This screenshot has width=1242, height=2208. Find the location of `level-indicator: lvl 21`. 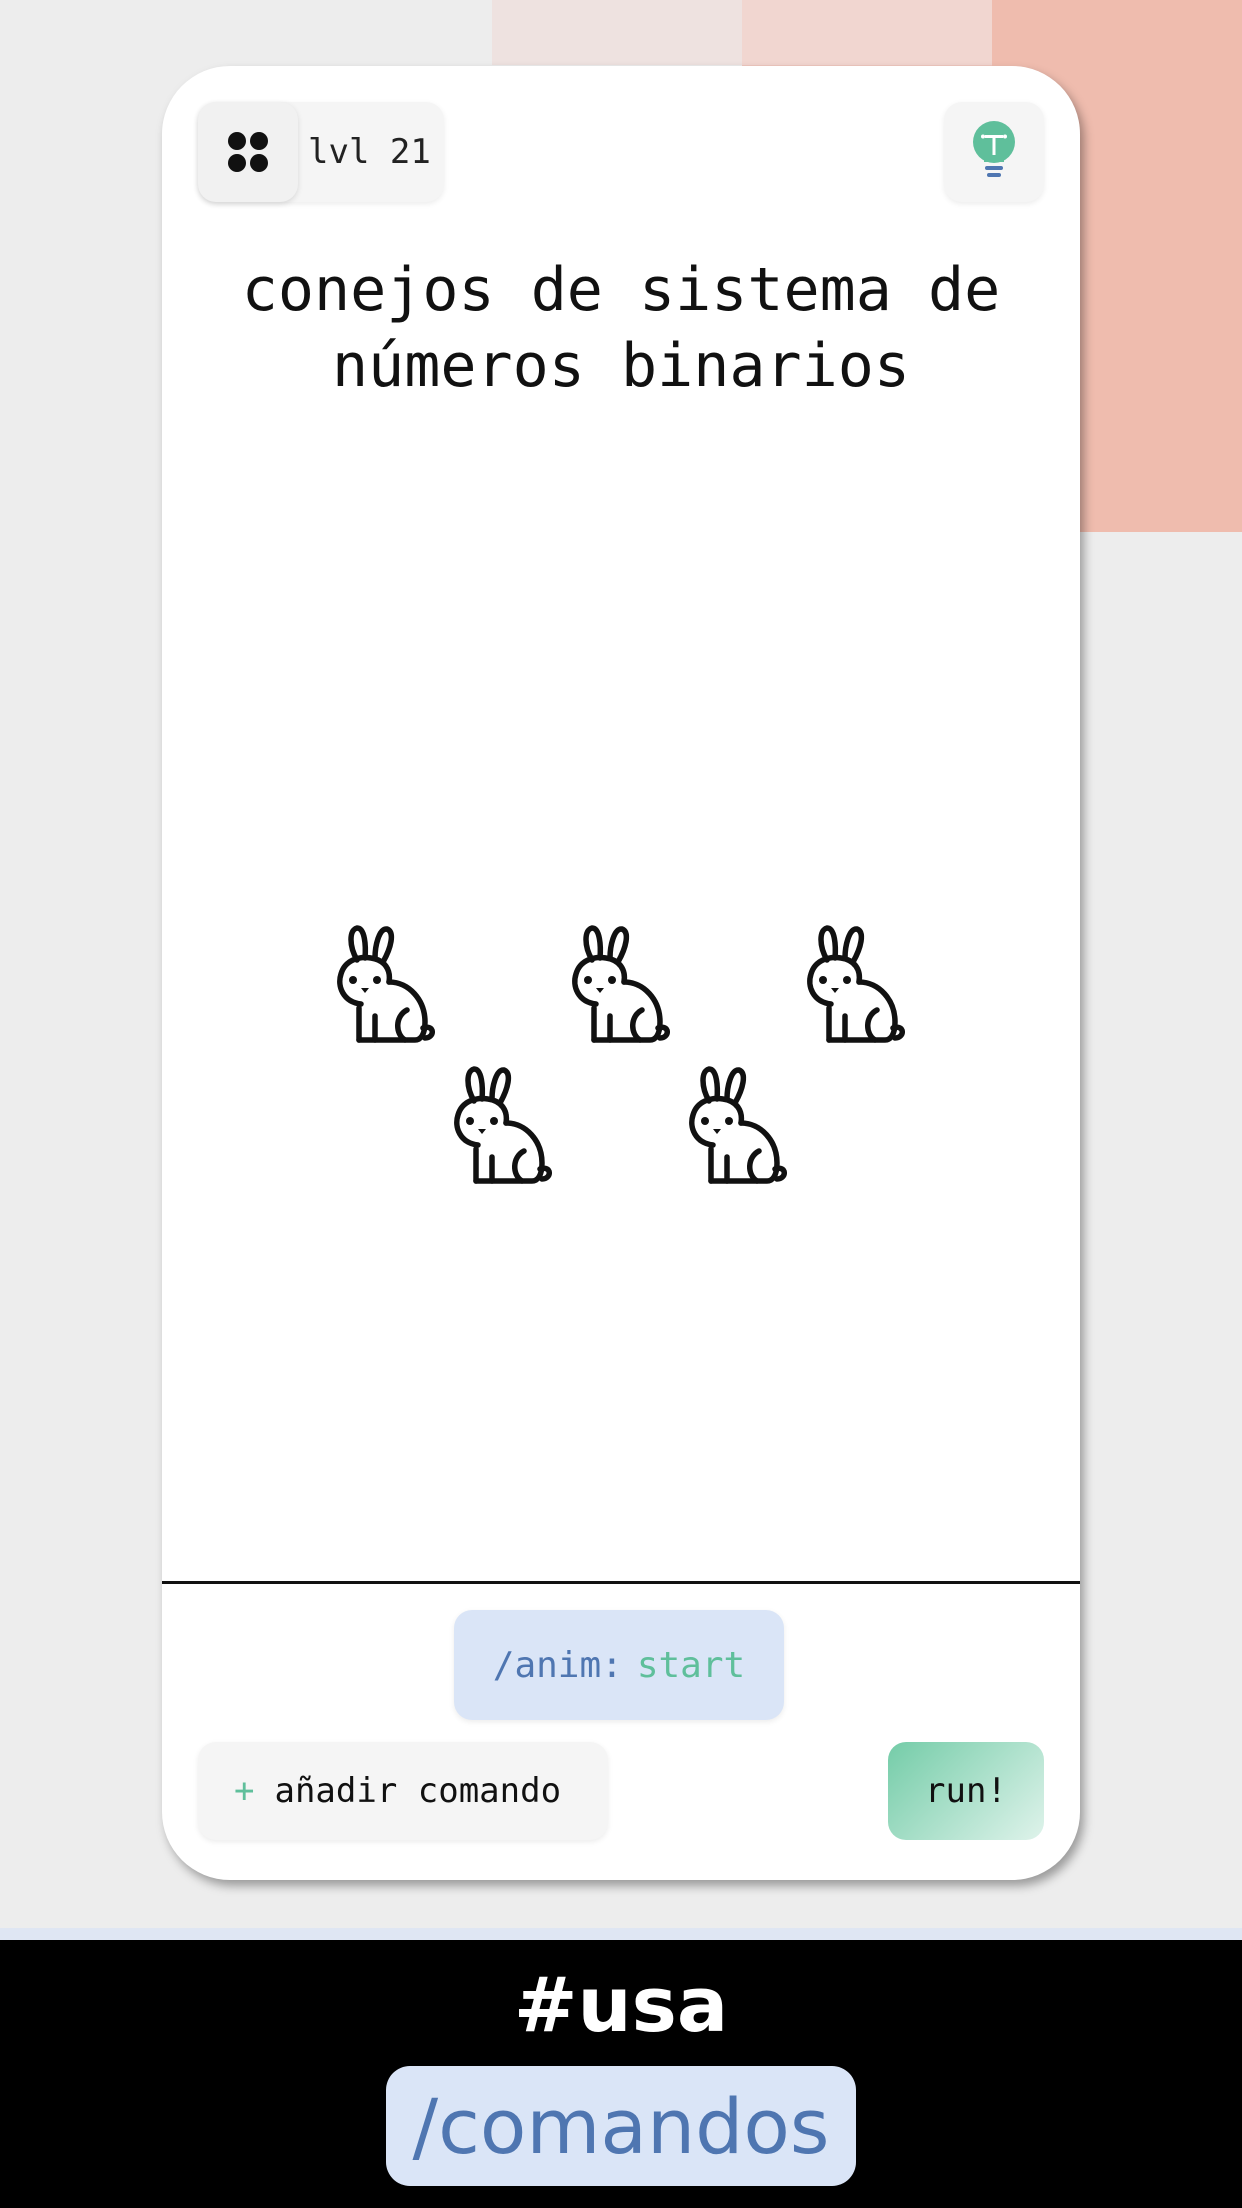

level-indicator: lvl 21 is located at coordinates (321, 152).